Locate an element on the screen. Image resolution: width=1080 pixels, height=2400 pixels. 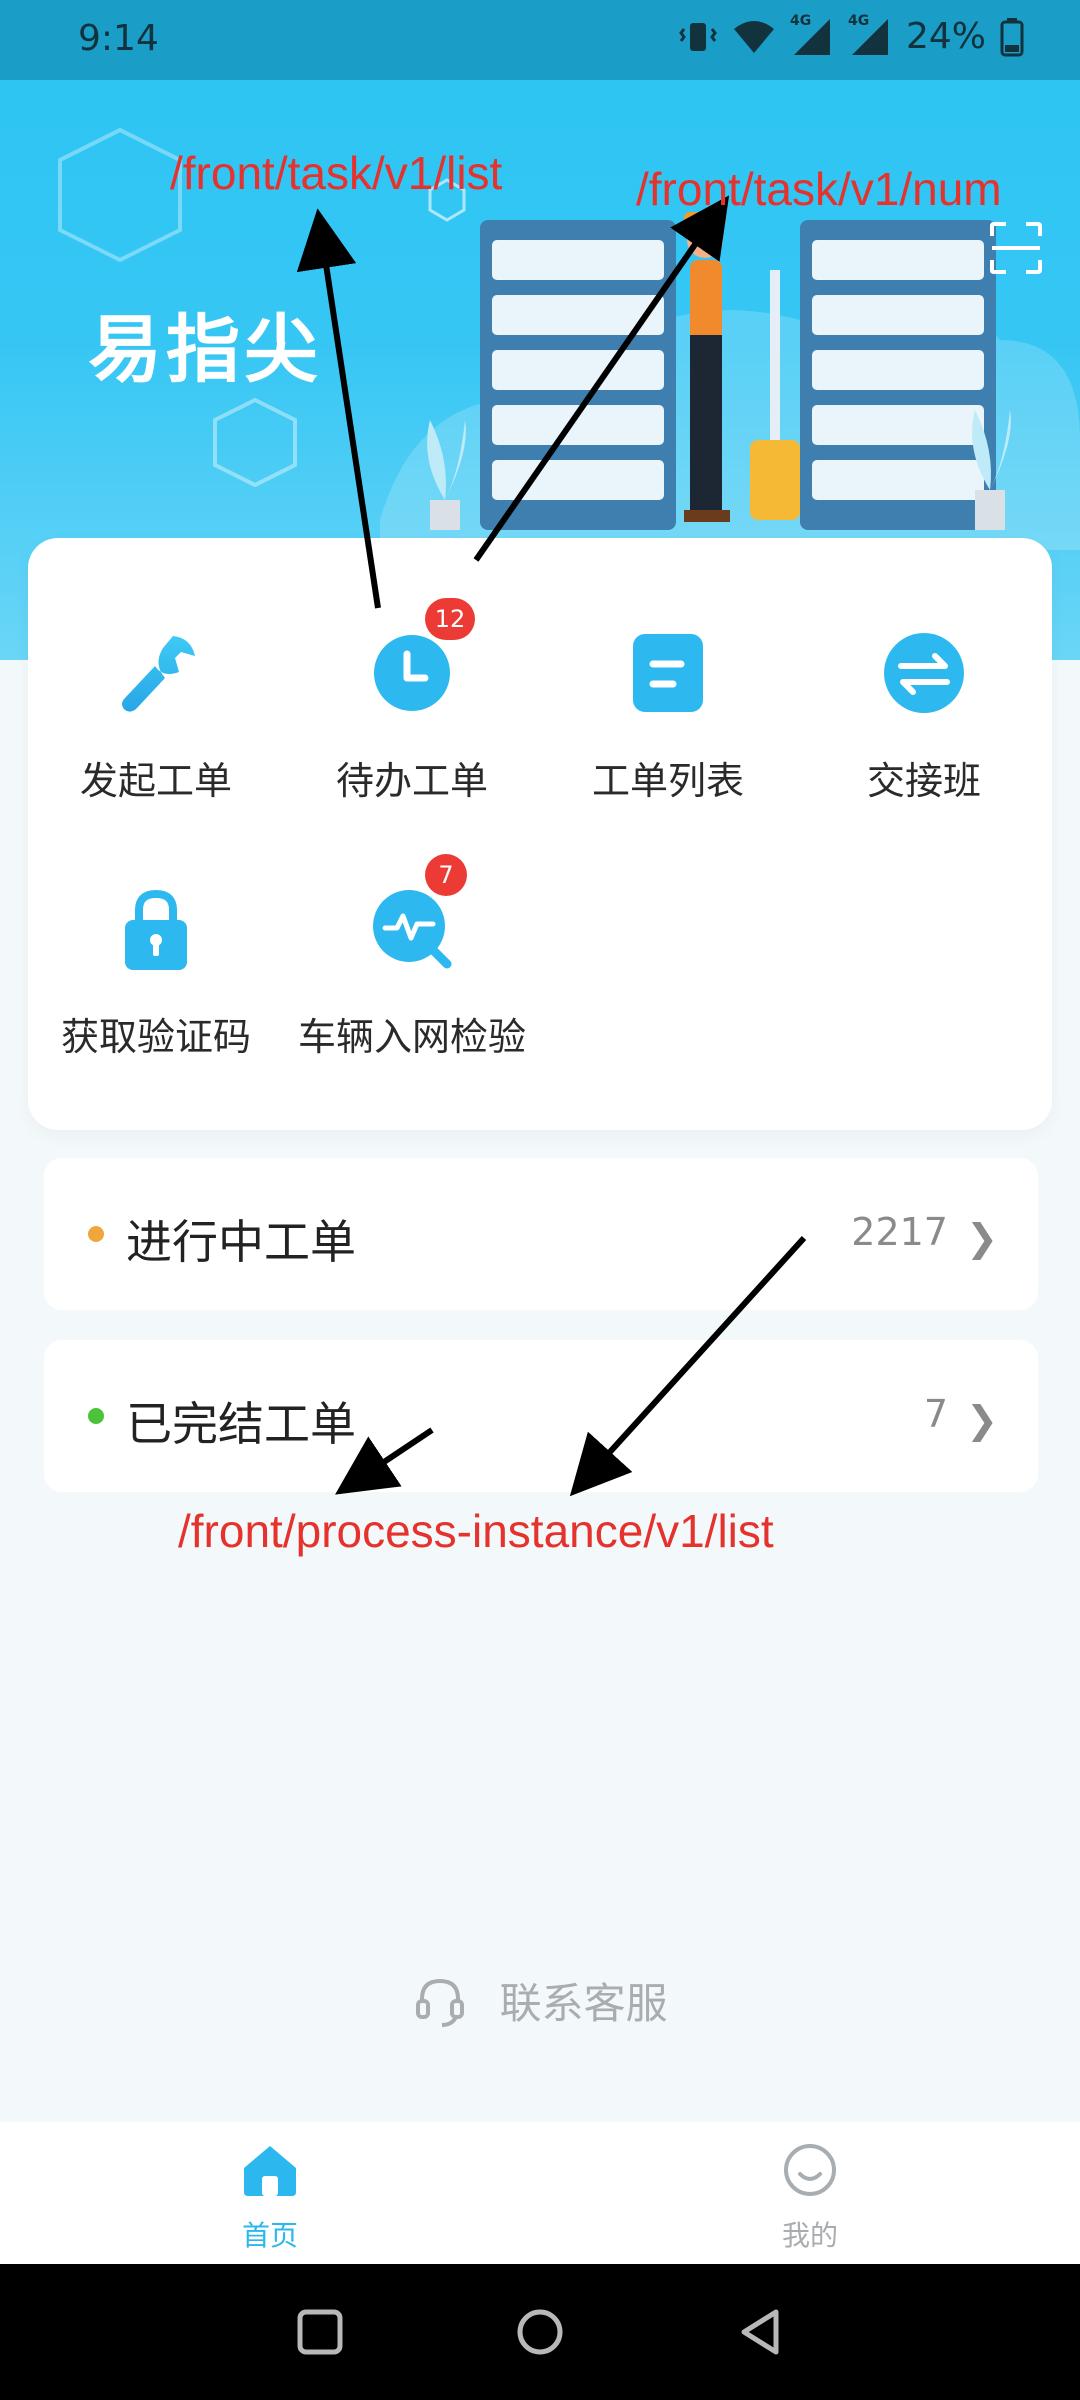
menu-item-label: 发起工单 is located at coordinates (155, 781).